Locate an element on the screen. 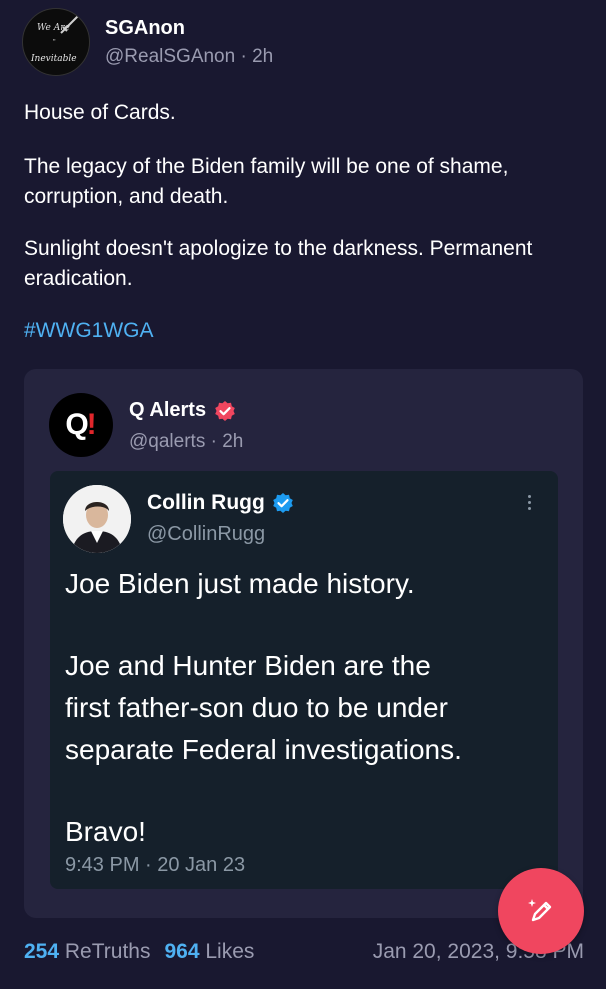  tweet-timestamp: 9:43 PM · 20 Jan 23 is located at coordinates (155, 865).